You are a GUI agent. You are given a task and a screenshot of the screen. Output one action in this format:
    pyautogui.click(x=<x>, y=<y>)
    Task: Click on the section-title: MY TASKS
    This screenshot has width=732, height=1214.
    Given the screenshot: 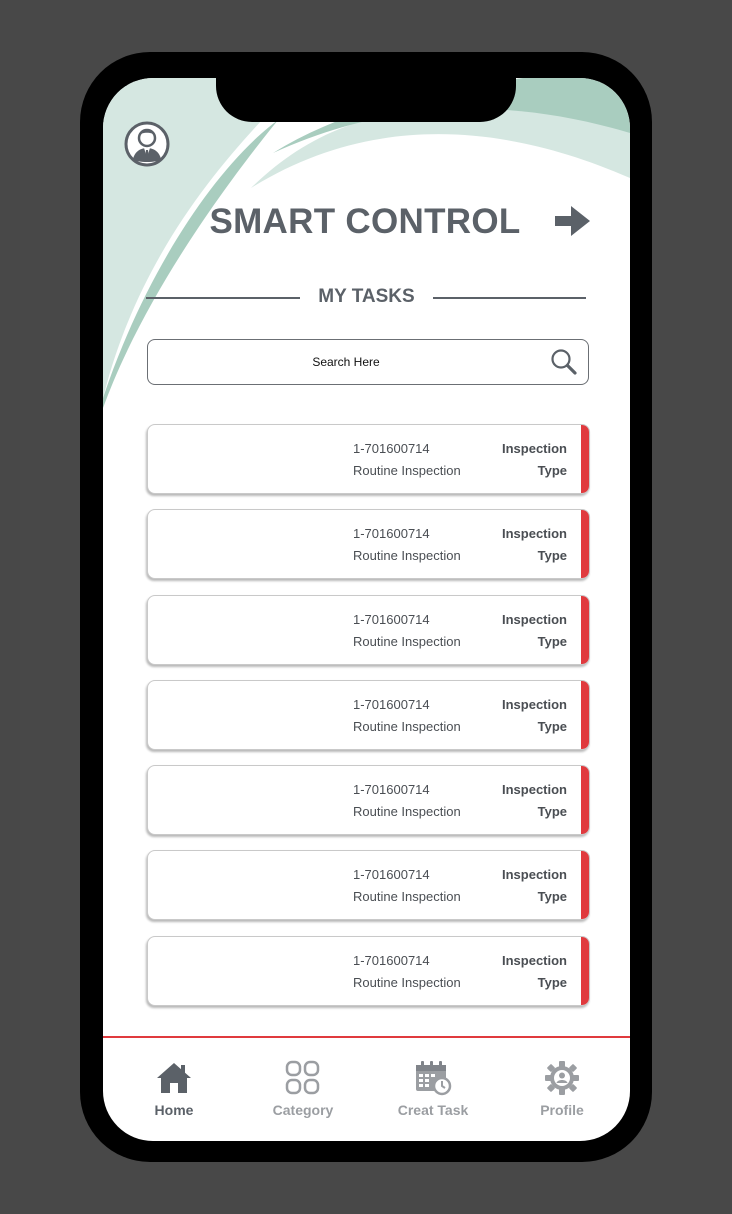 What is the action you would take?
    pyautogui.click(x=366, y=296)
    